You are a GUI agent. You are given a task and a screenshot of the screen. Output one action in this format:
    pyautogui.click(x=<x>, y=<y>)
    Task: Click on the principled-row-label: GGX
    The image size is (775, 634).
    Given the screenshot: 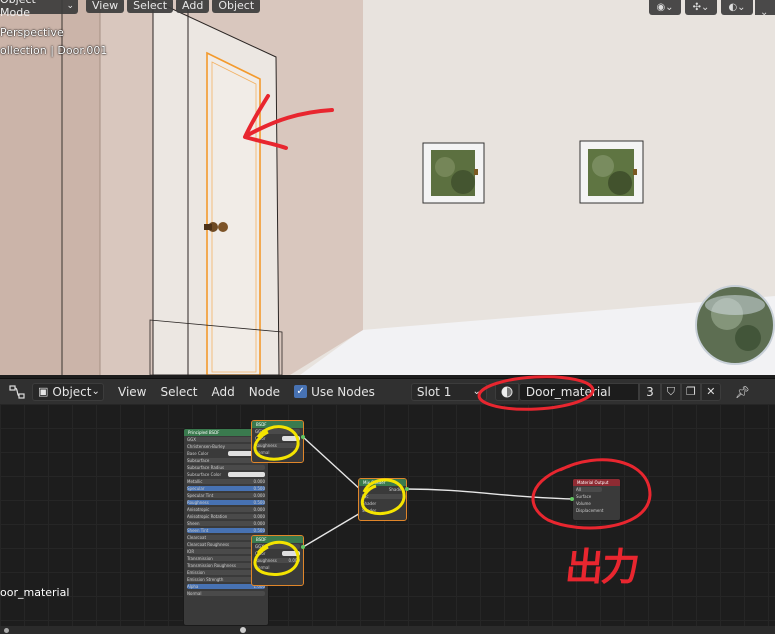 What is the action you would take?
    pyautogui.click(x=191, y=439)
    